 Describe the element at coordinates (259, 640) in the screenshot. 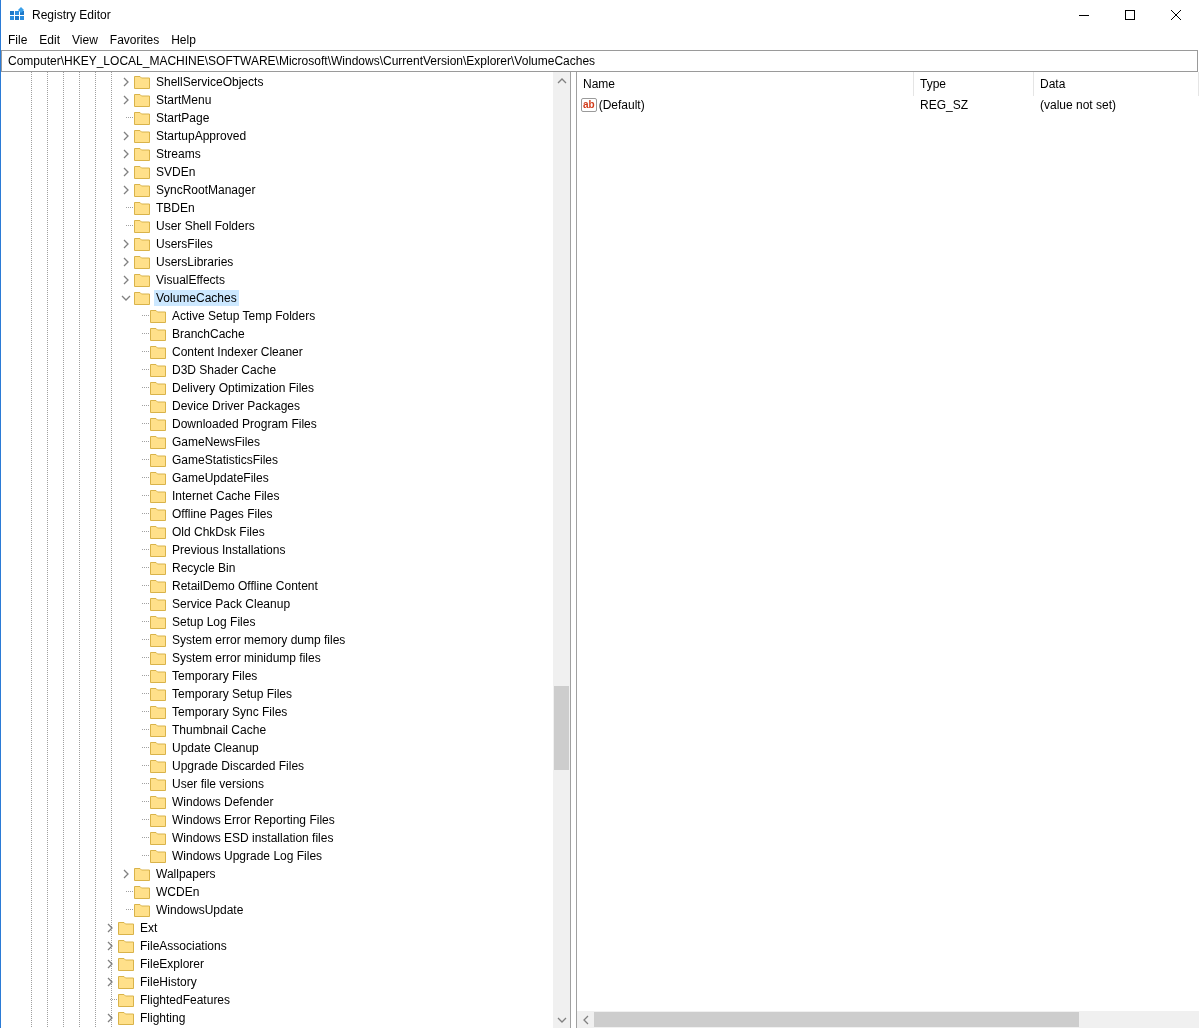

I see `tree-item: System error memory dump files` at that location.